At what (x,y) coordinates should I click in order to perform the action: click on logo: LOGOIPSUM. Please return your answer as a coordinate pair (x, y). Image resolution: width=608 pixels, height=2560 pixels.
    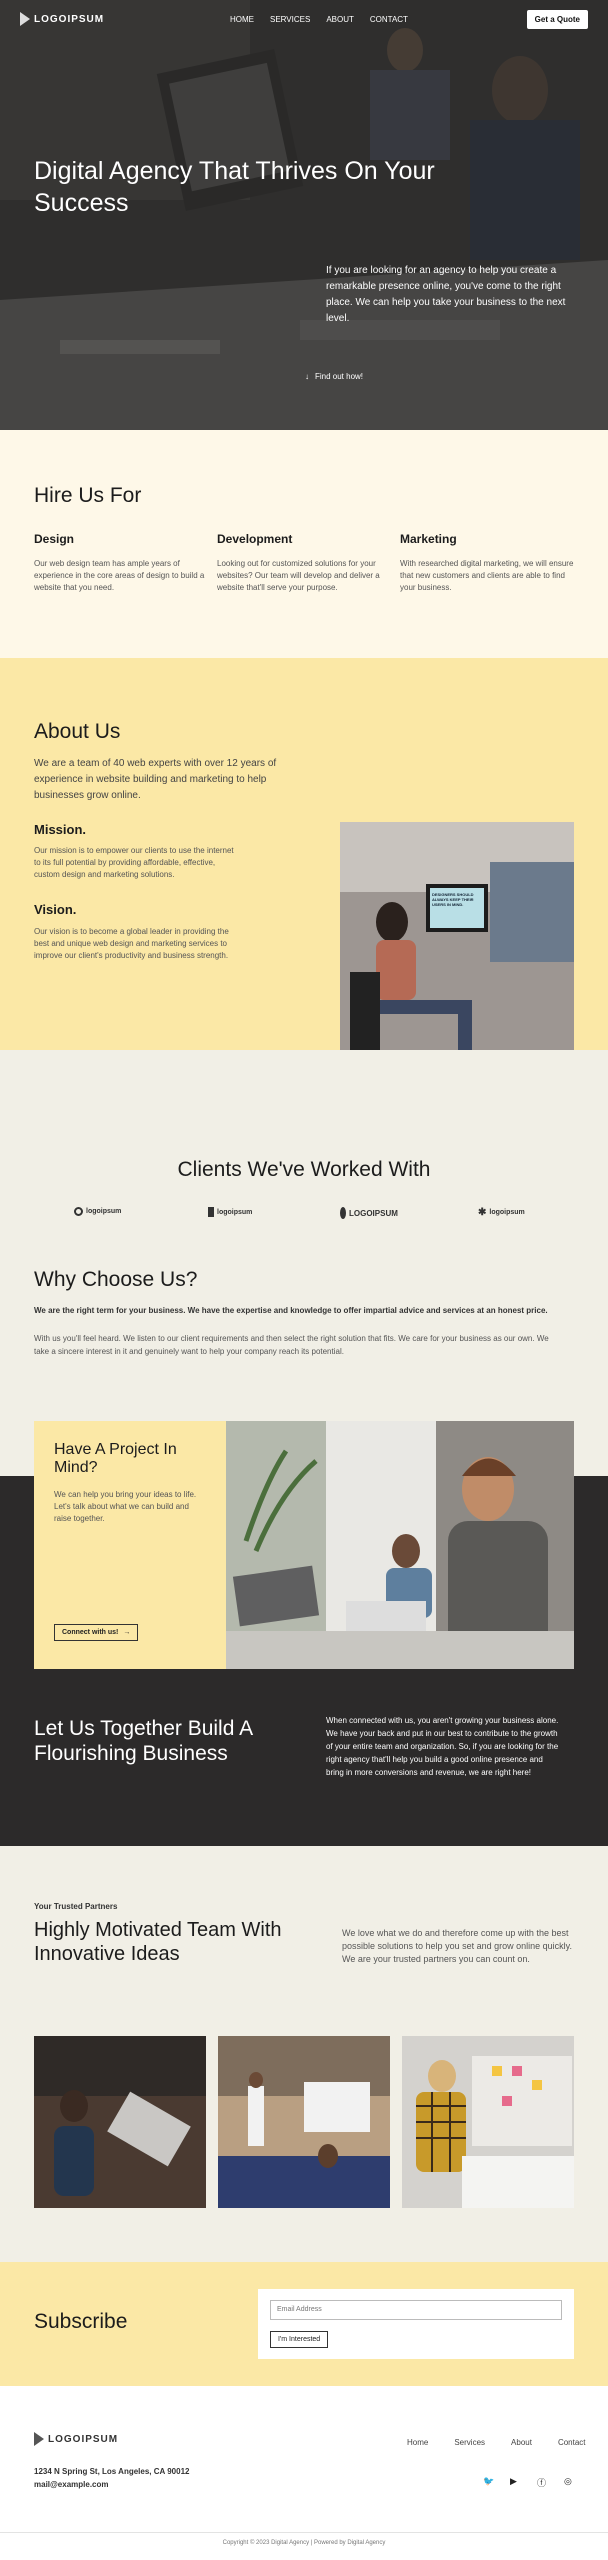
    Looking at the image, I should click on (62, 19).